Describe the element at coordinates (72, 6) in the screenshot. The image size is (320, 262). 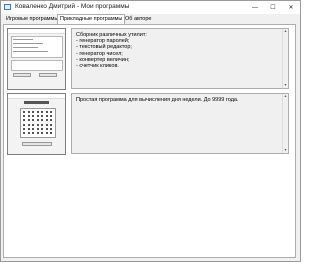
I see `window-title: Коваленко Дмитрий - Мои программы` at that location.